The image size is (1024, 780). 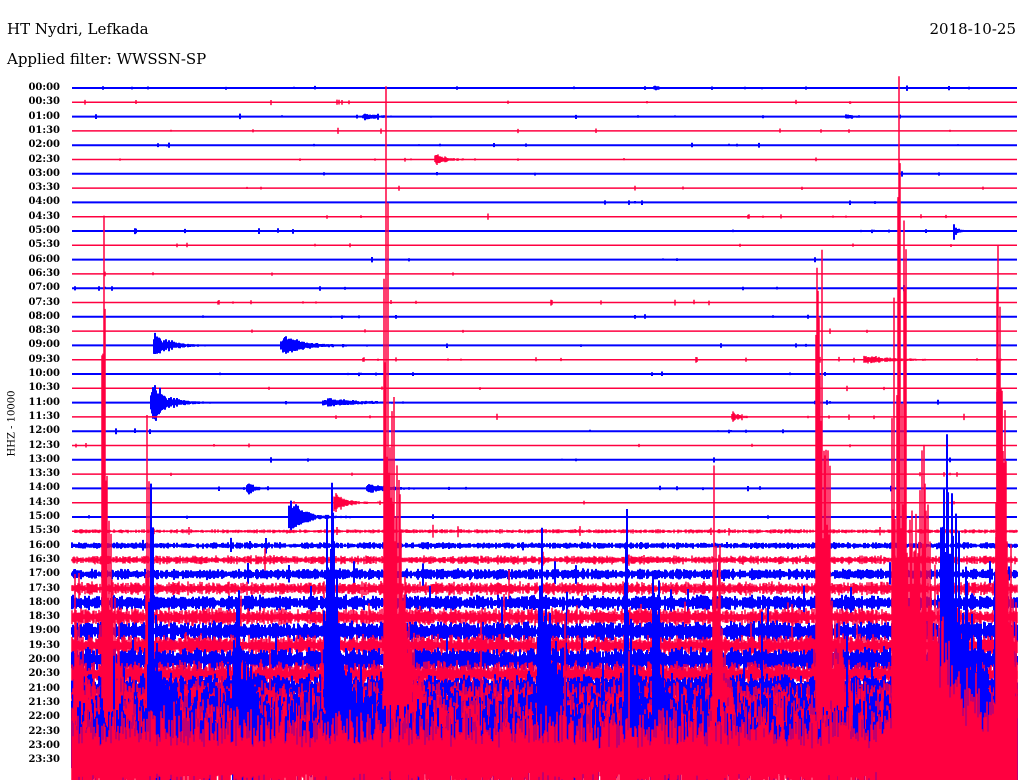 What do you see at coordinates (44, 659) in the screenshot?
I see `time-label: 20:00` at bounding box center [44, 659].